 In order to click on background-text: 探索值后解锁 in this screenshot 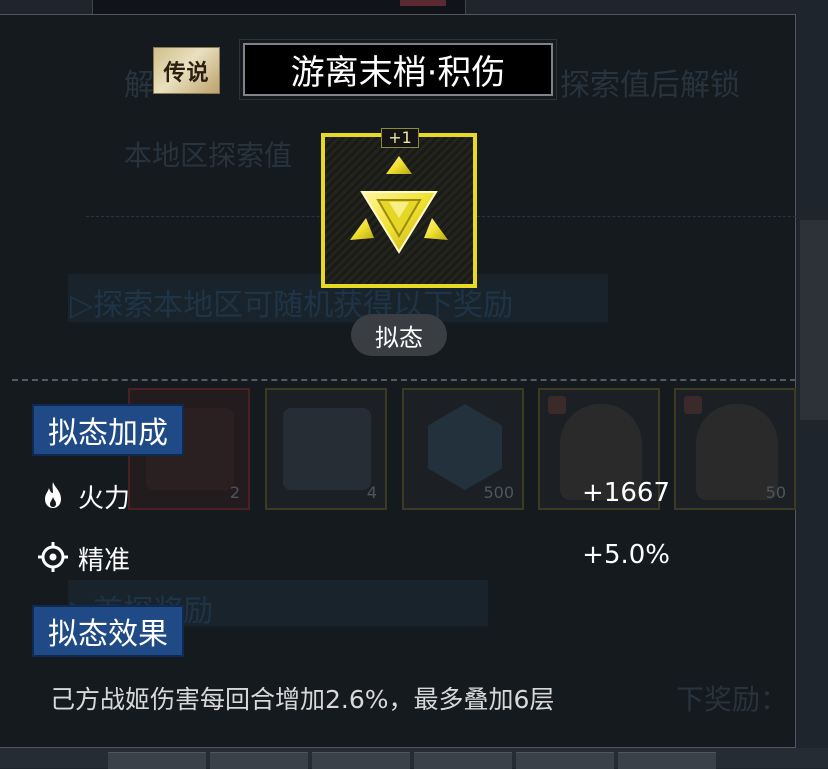, I will do `click(650, 85)`.